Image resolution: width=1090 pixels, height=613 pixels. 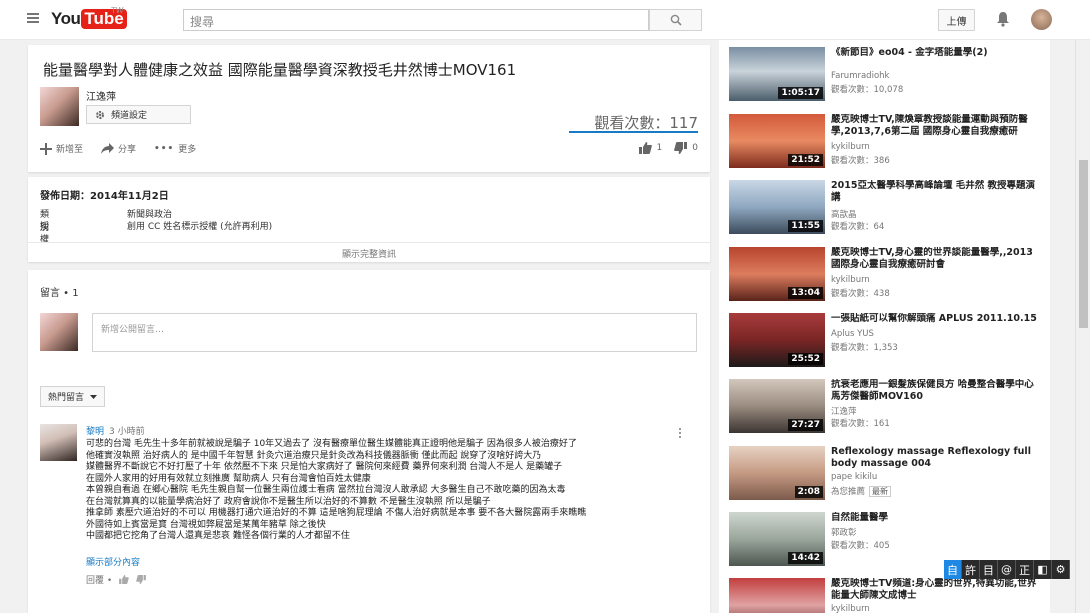 What do you see at coordinates (777, 539) in the screenshot?
I see `video-thumbnail: 14:42` at bounding box center [777, 539].